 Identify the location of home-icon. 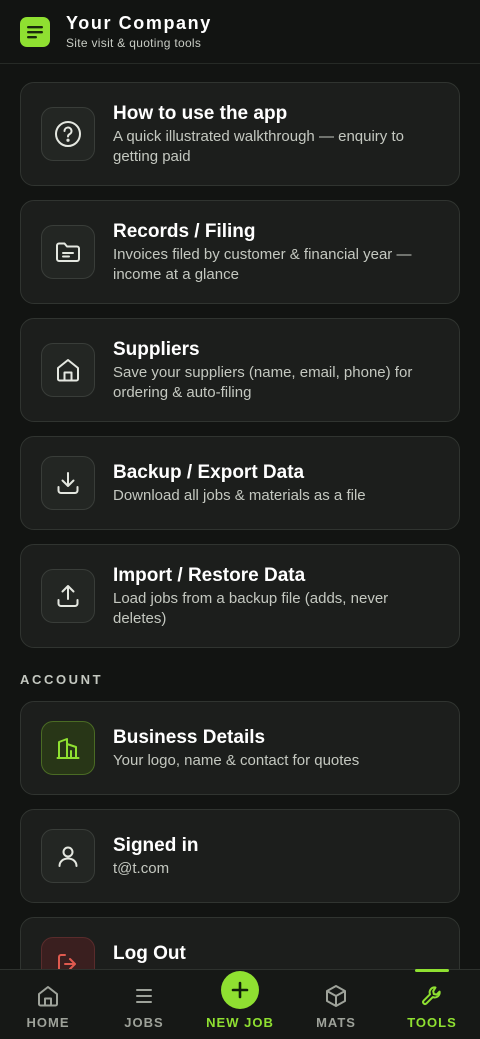
(48, 996).